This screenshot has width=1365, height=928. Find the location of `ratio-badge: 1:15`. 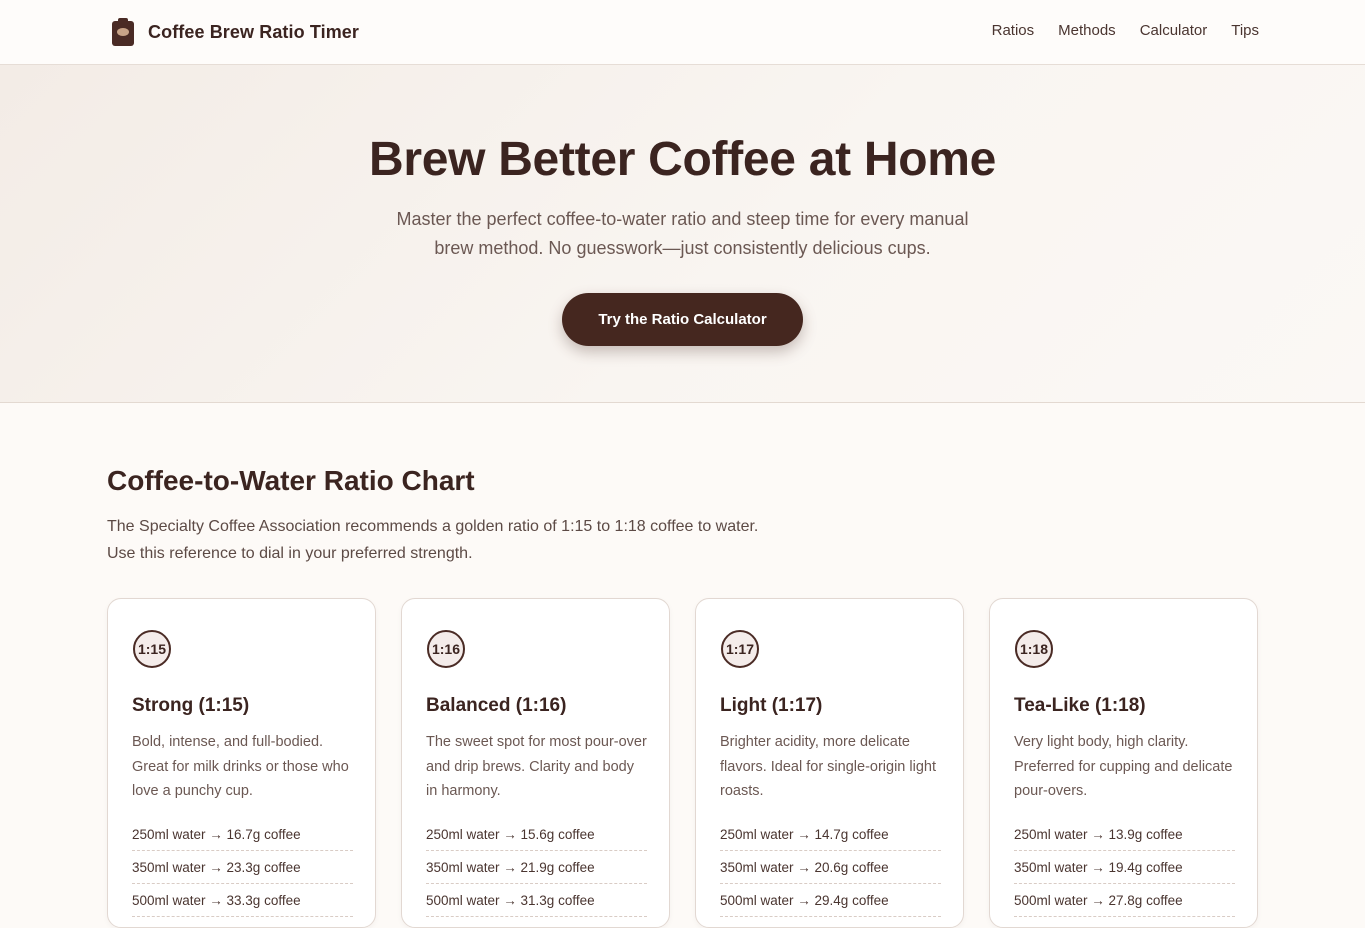

ratio-badge: 1:15 is located at coordinates (152, 649).